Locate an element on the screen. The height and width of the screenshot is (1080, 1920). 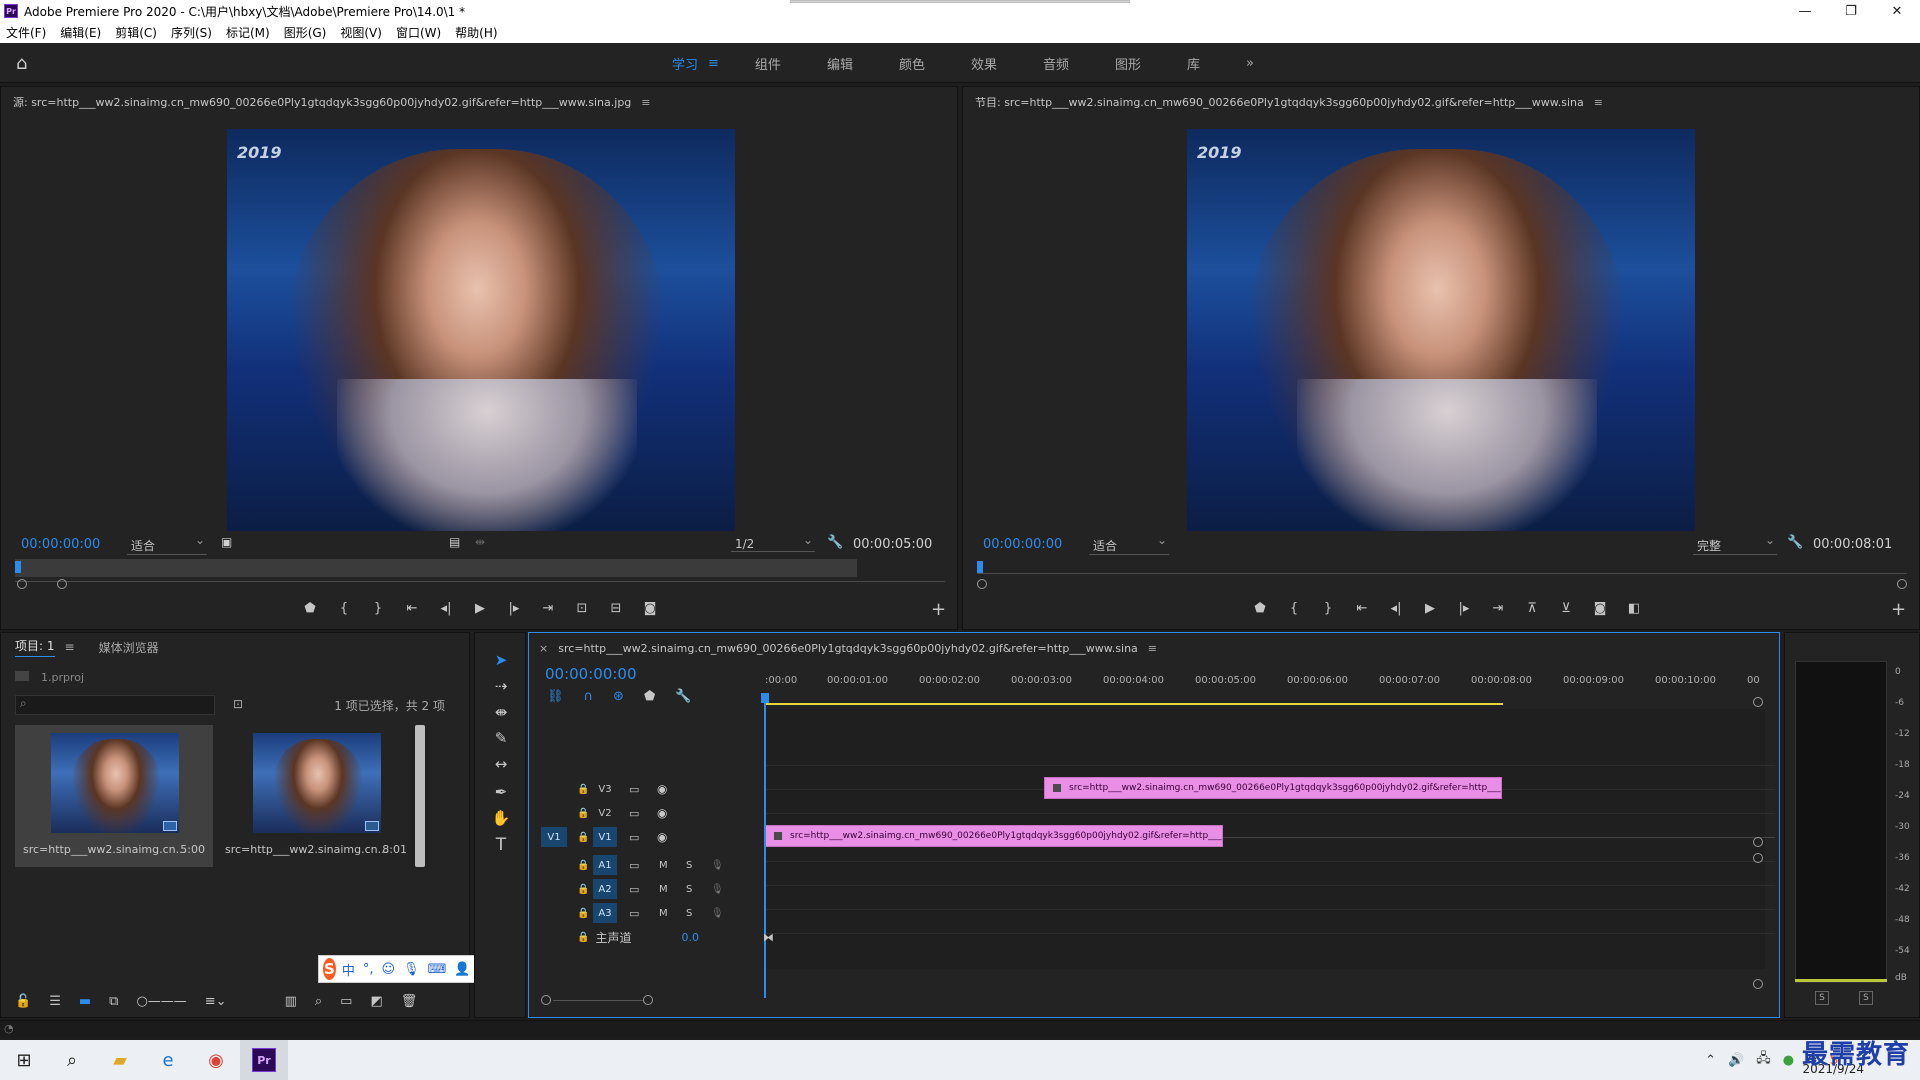
chrome-browser-icon: ◉ is located at coordinates (216, 1060).